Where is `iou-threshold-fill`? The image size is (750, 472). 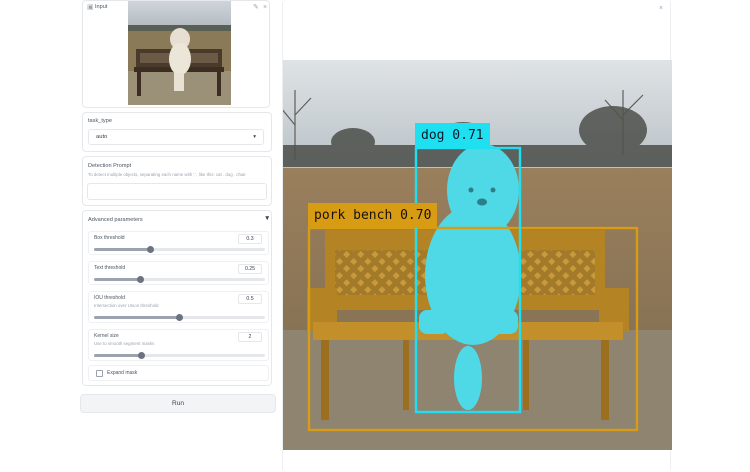 iou-threshold-fill is located at coordinates (137, 317).